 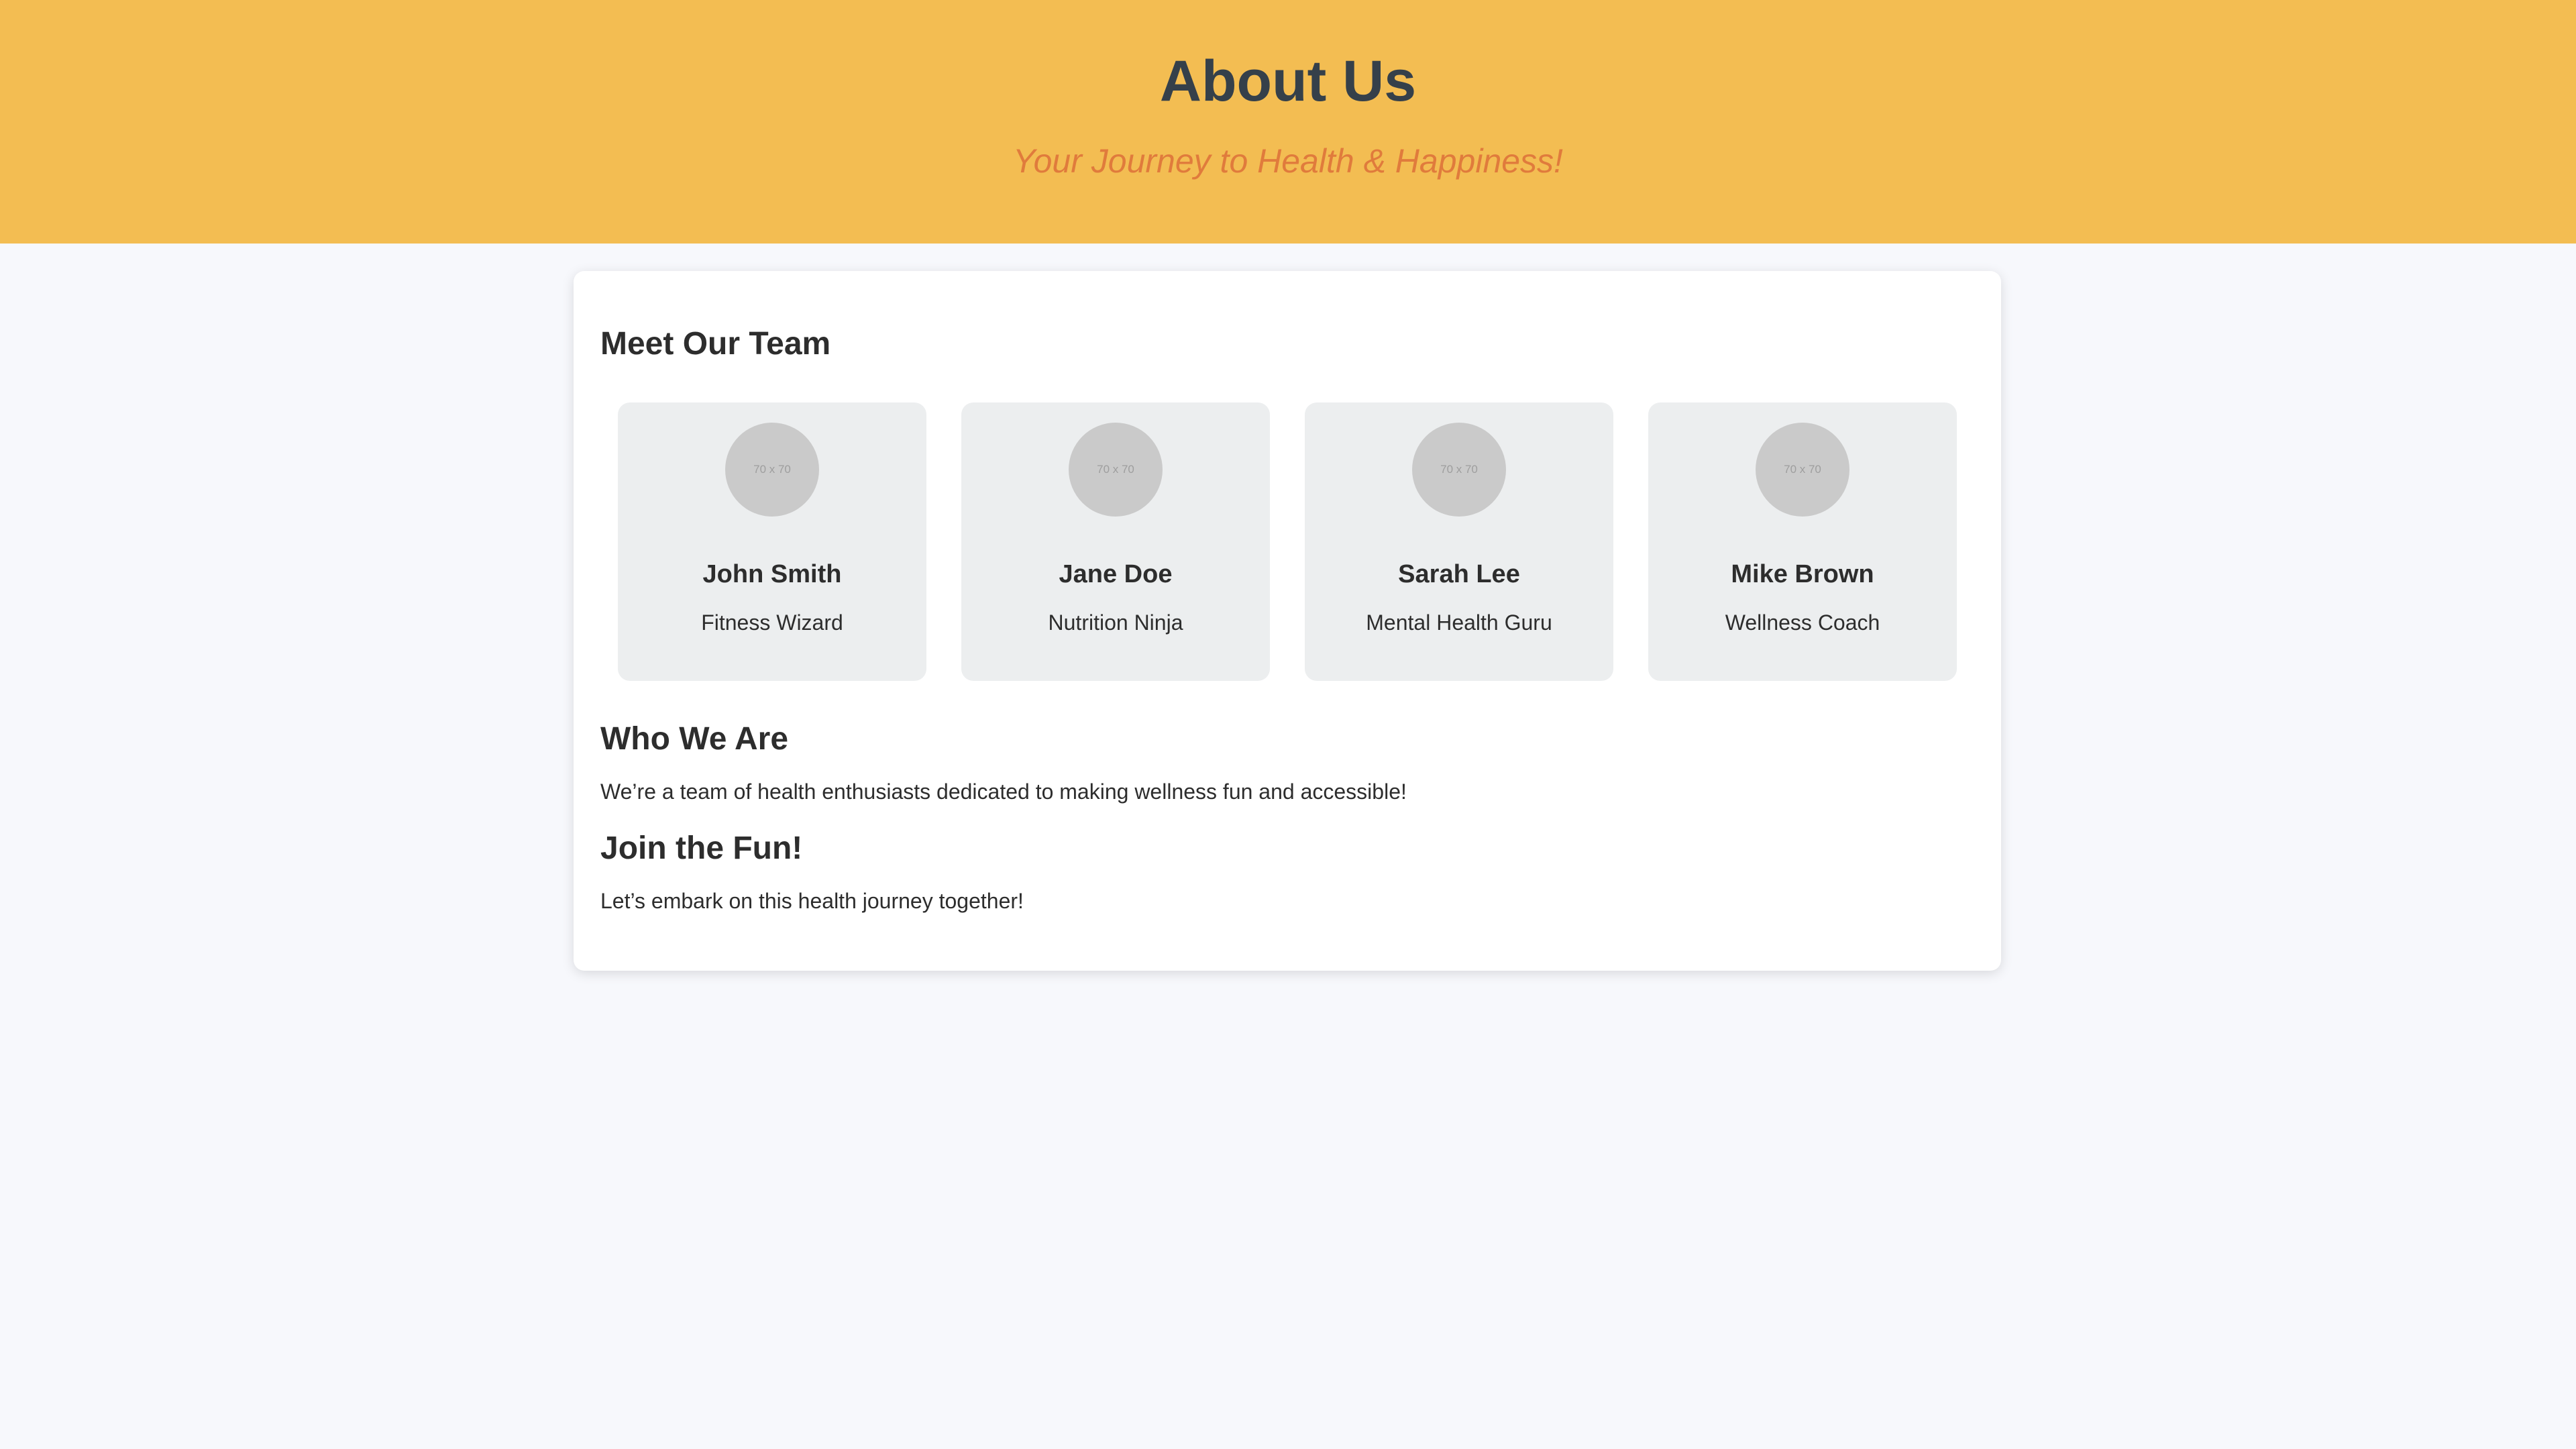 I want to click on team-heading: Meet Our Team, so click(x=715, y=344).